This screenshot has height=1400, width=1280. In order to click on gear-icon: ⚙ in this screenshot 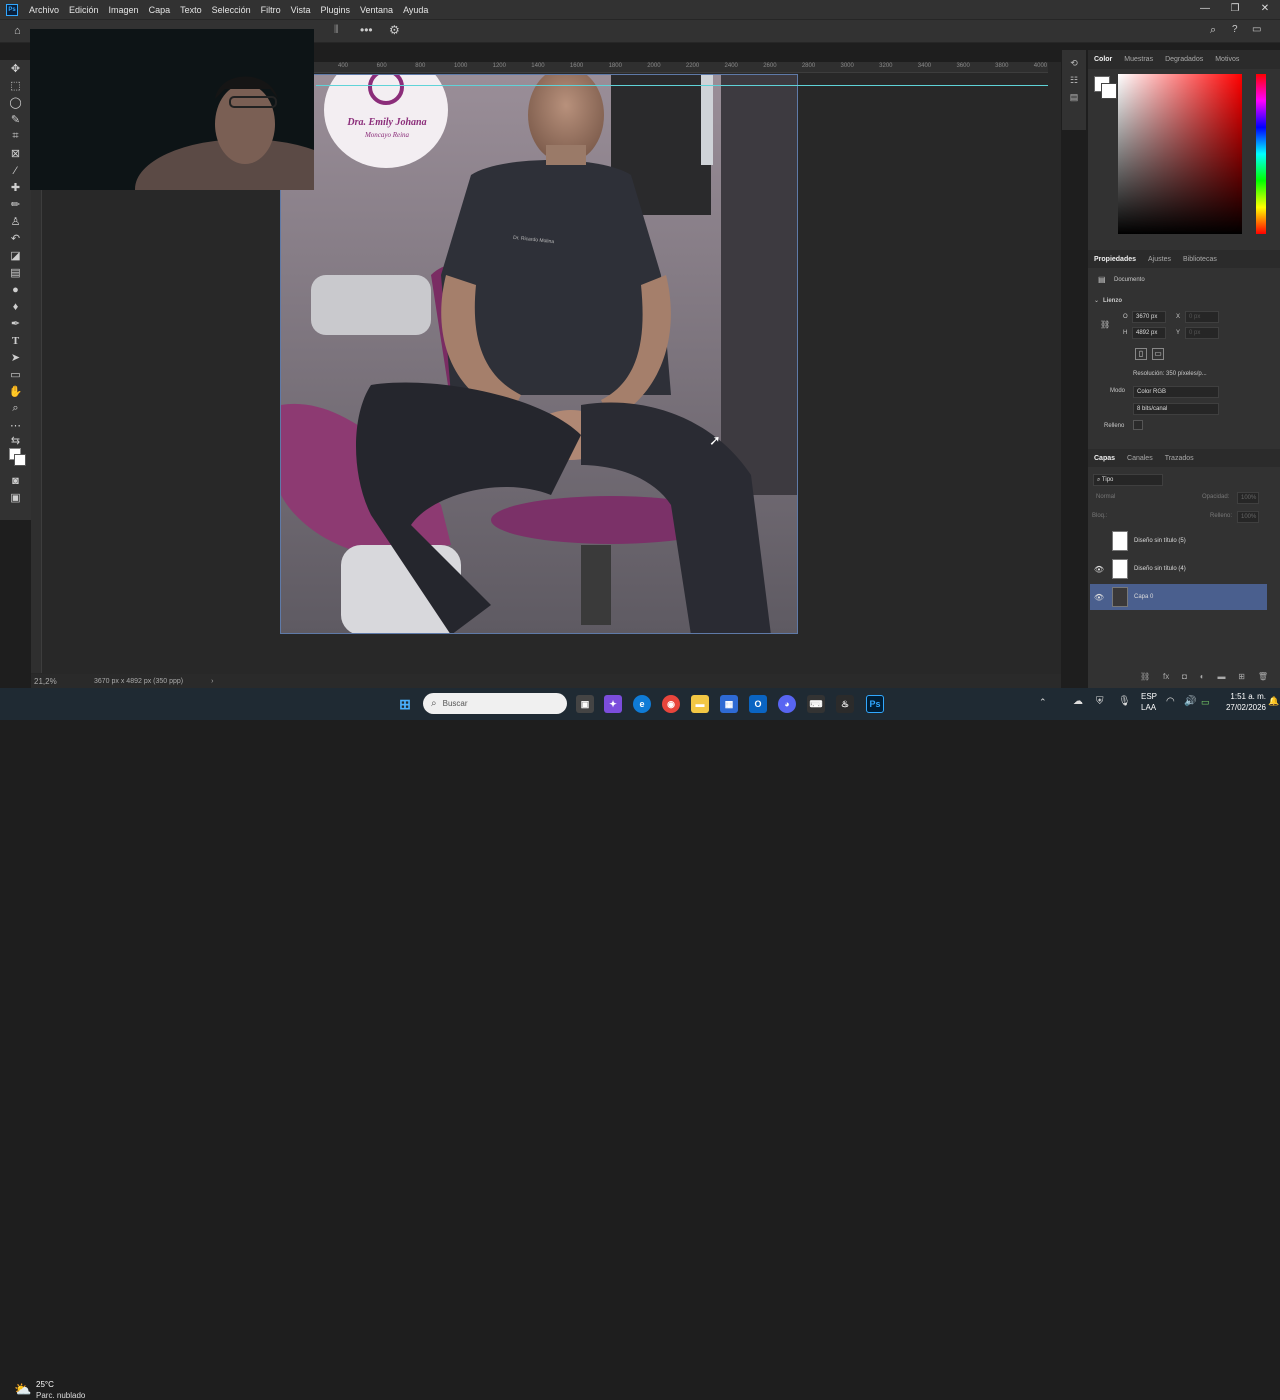, I will do `click(394, 30)`.